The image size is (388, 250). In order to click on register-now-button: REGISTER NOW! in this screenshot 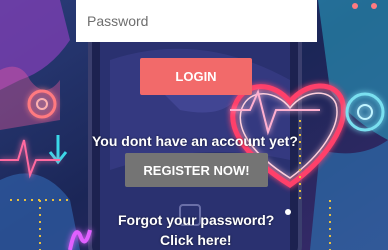, I will do `click(196, 170)`.